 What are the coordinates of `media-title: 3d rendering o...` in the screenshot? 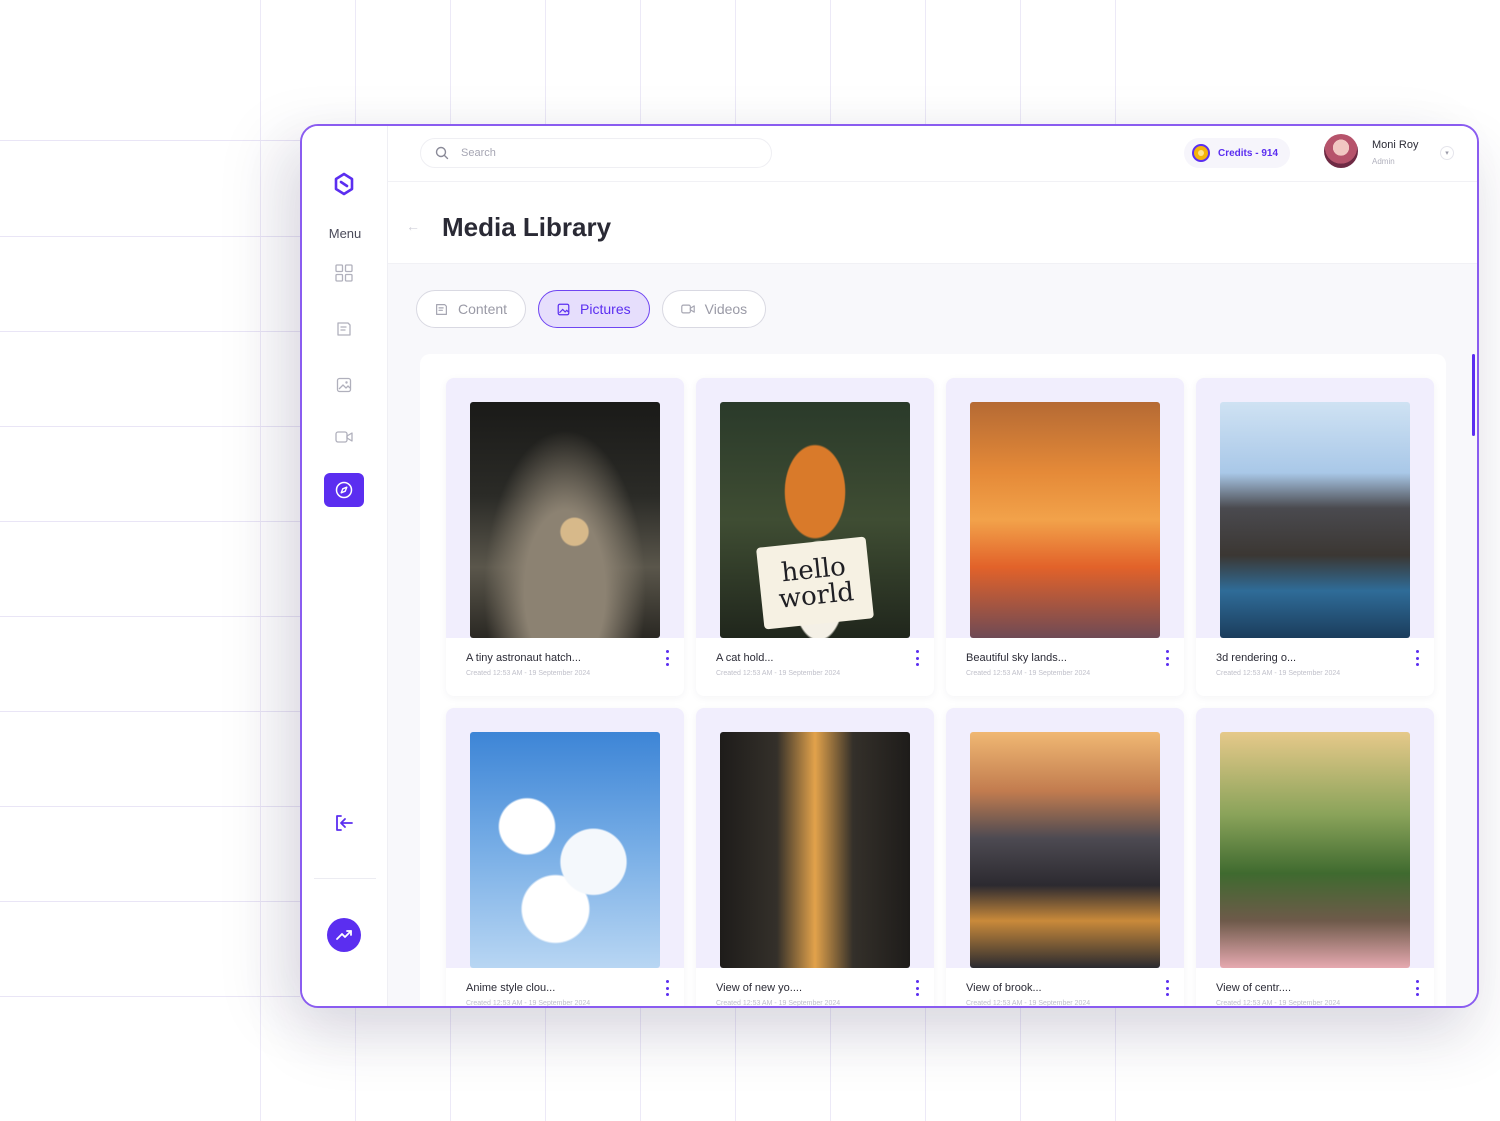 It's located at (1256, 658).